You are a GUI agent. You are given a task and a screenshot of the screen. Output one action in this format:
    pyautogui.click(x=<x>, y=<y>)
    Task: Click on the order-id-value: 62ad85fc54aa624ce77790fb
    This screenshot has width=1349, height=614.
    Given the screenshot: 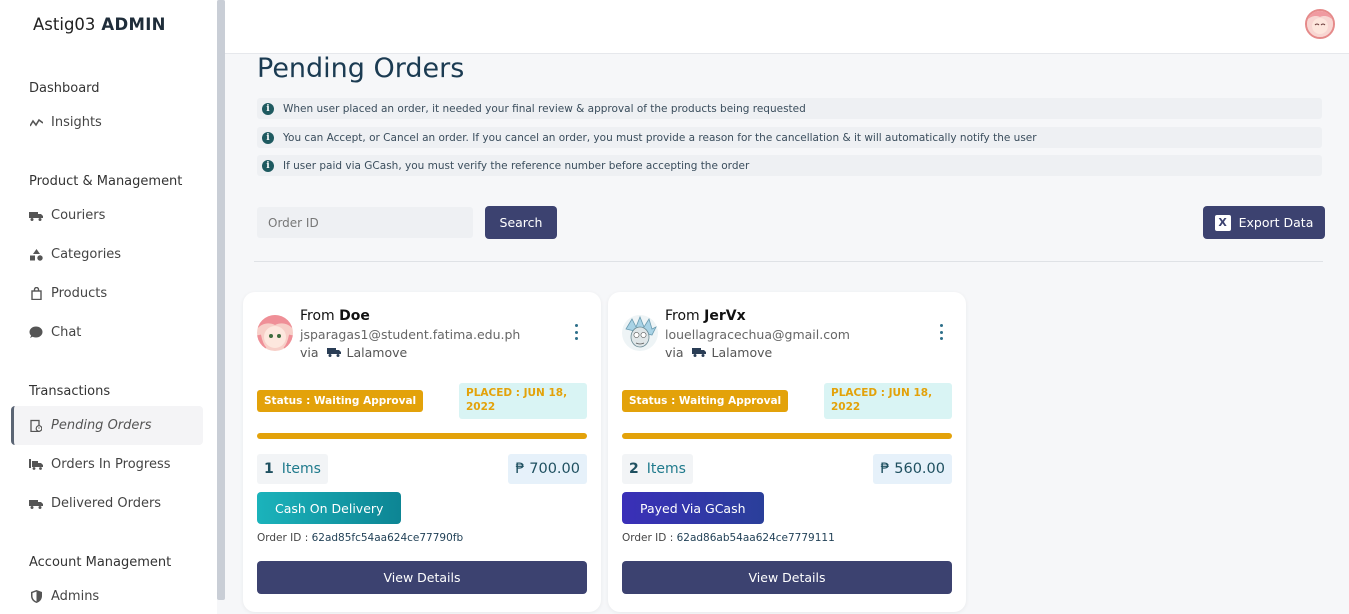 What is the action you would take?
    pyautogui.click(x=387, y=538)
    